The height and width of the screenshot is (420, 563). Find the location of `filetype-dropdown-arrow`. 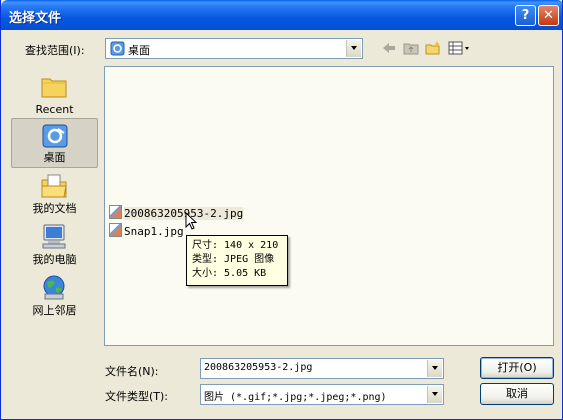

filetype-dropdown-arrow is located at coordinates (434, 394).